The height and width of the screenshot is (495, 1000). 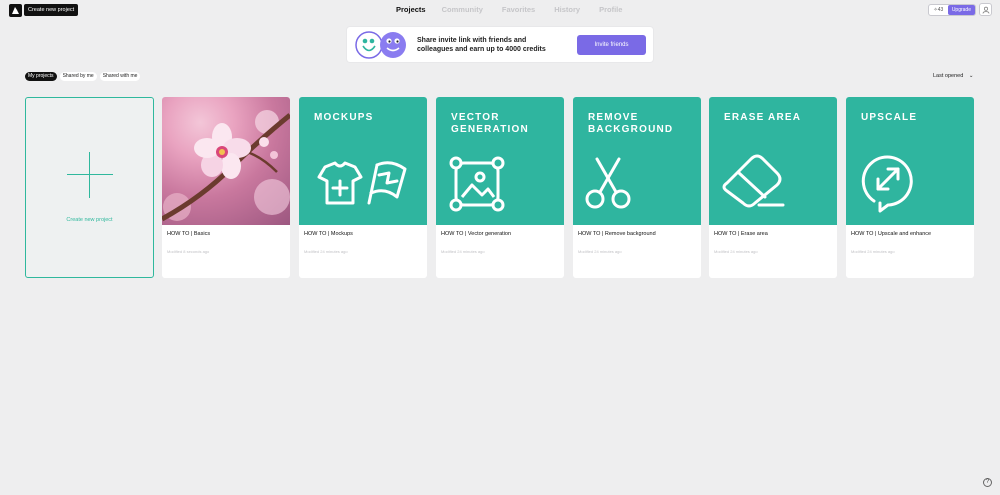 What do you see at coordinates (188, 251) in the screenshot?
I see `project-modified: Modified 8 seconds ago` at bounding box center [188, 251].